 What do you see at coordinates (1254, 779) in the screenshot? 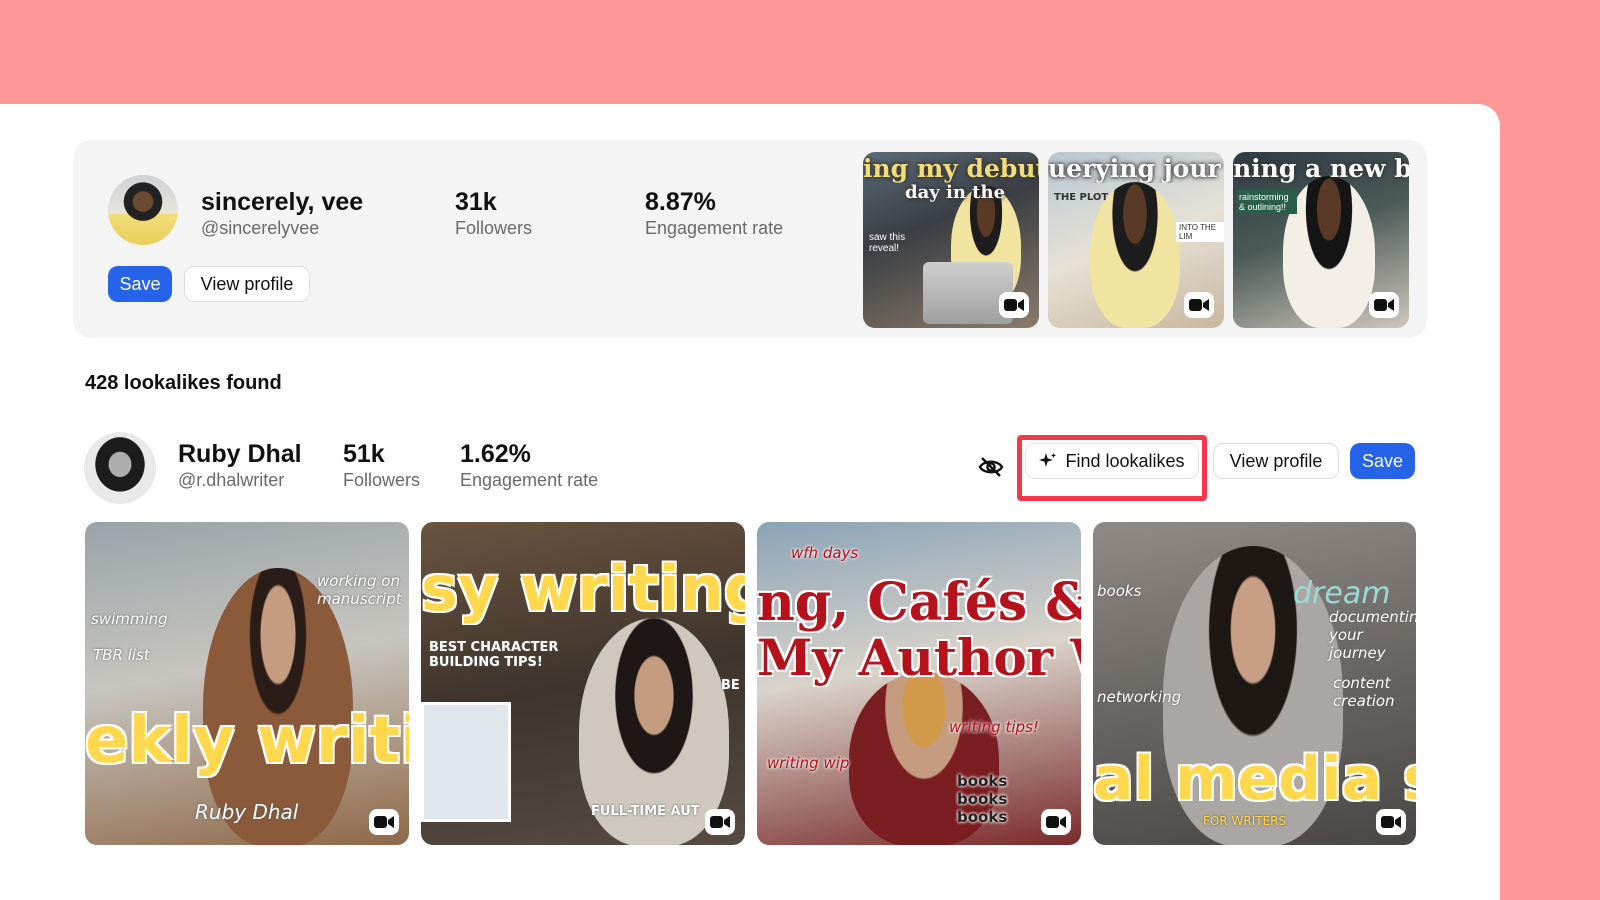
I see `thumbnail-caption: al media secr` at bounding box center [1254, 779].